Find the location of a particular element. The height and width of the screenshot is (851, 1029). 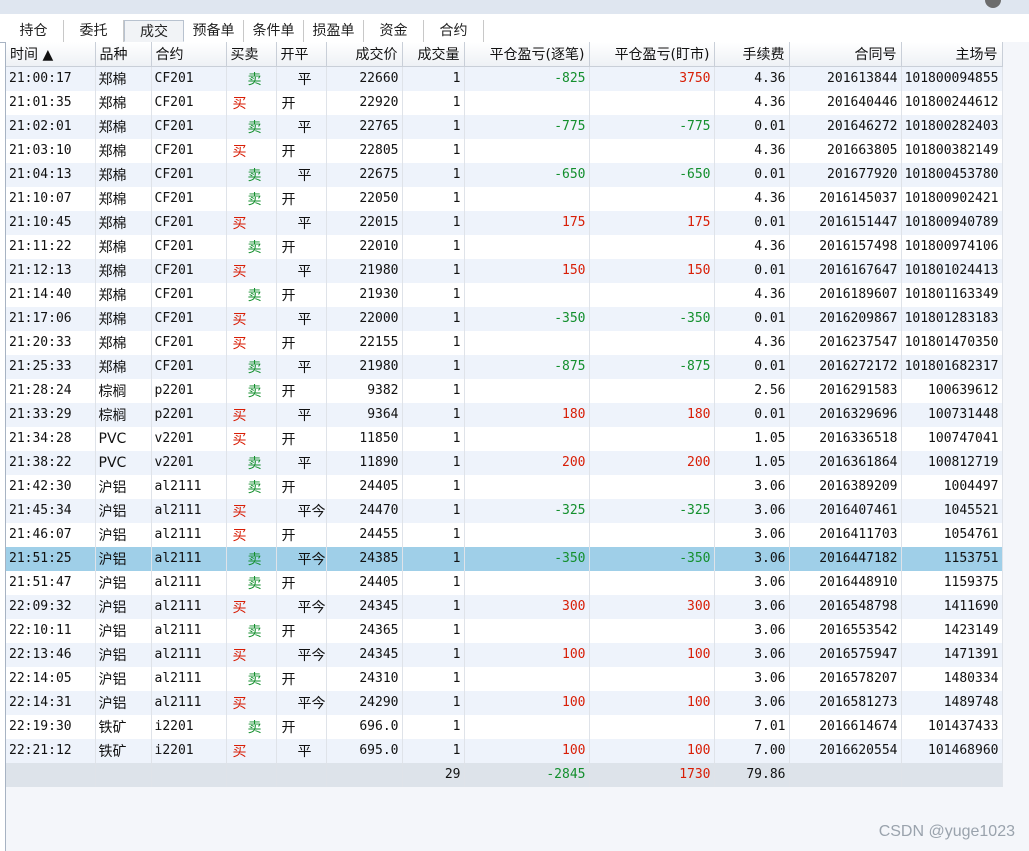

tab-1: 委托 is located at coordinates (94, 31).